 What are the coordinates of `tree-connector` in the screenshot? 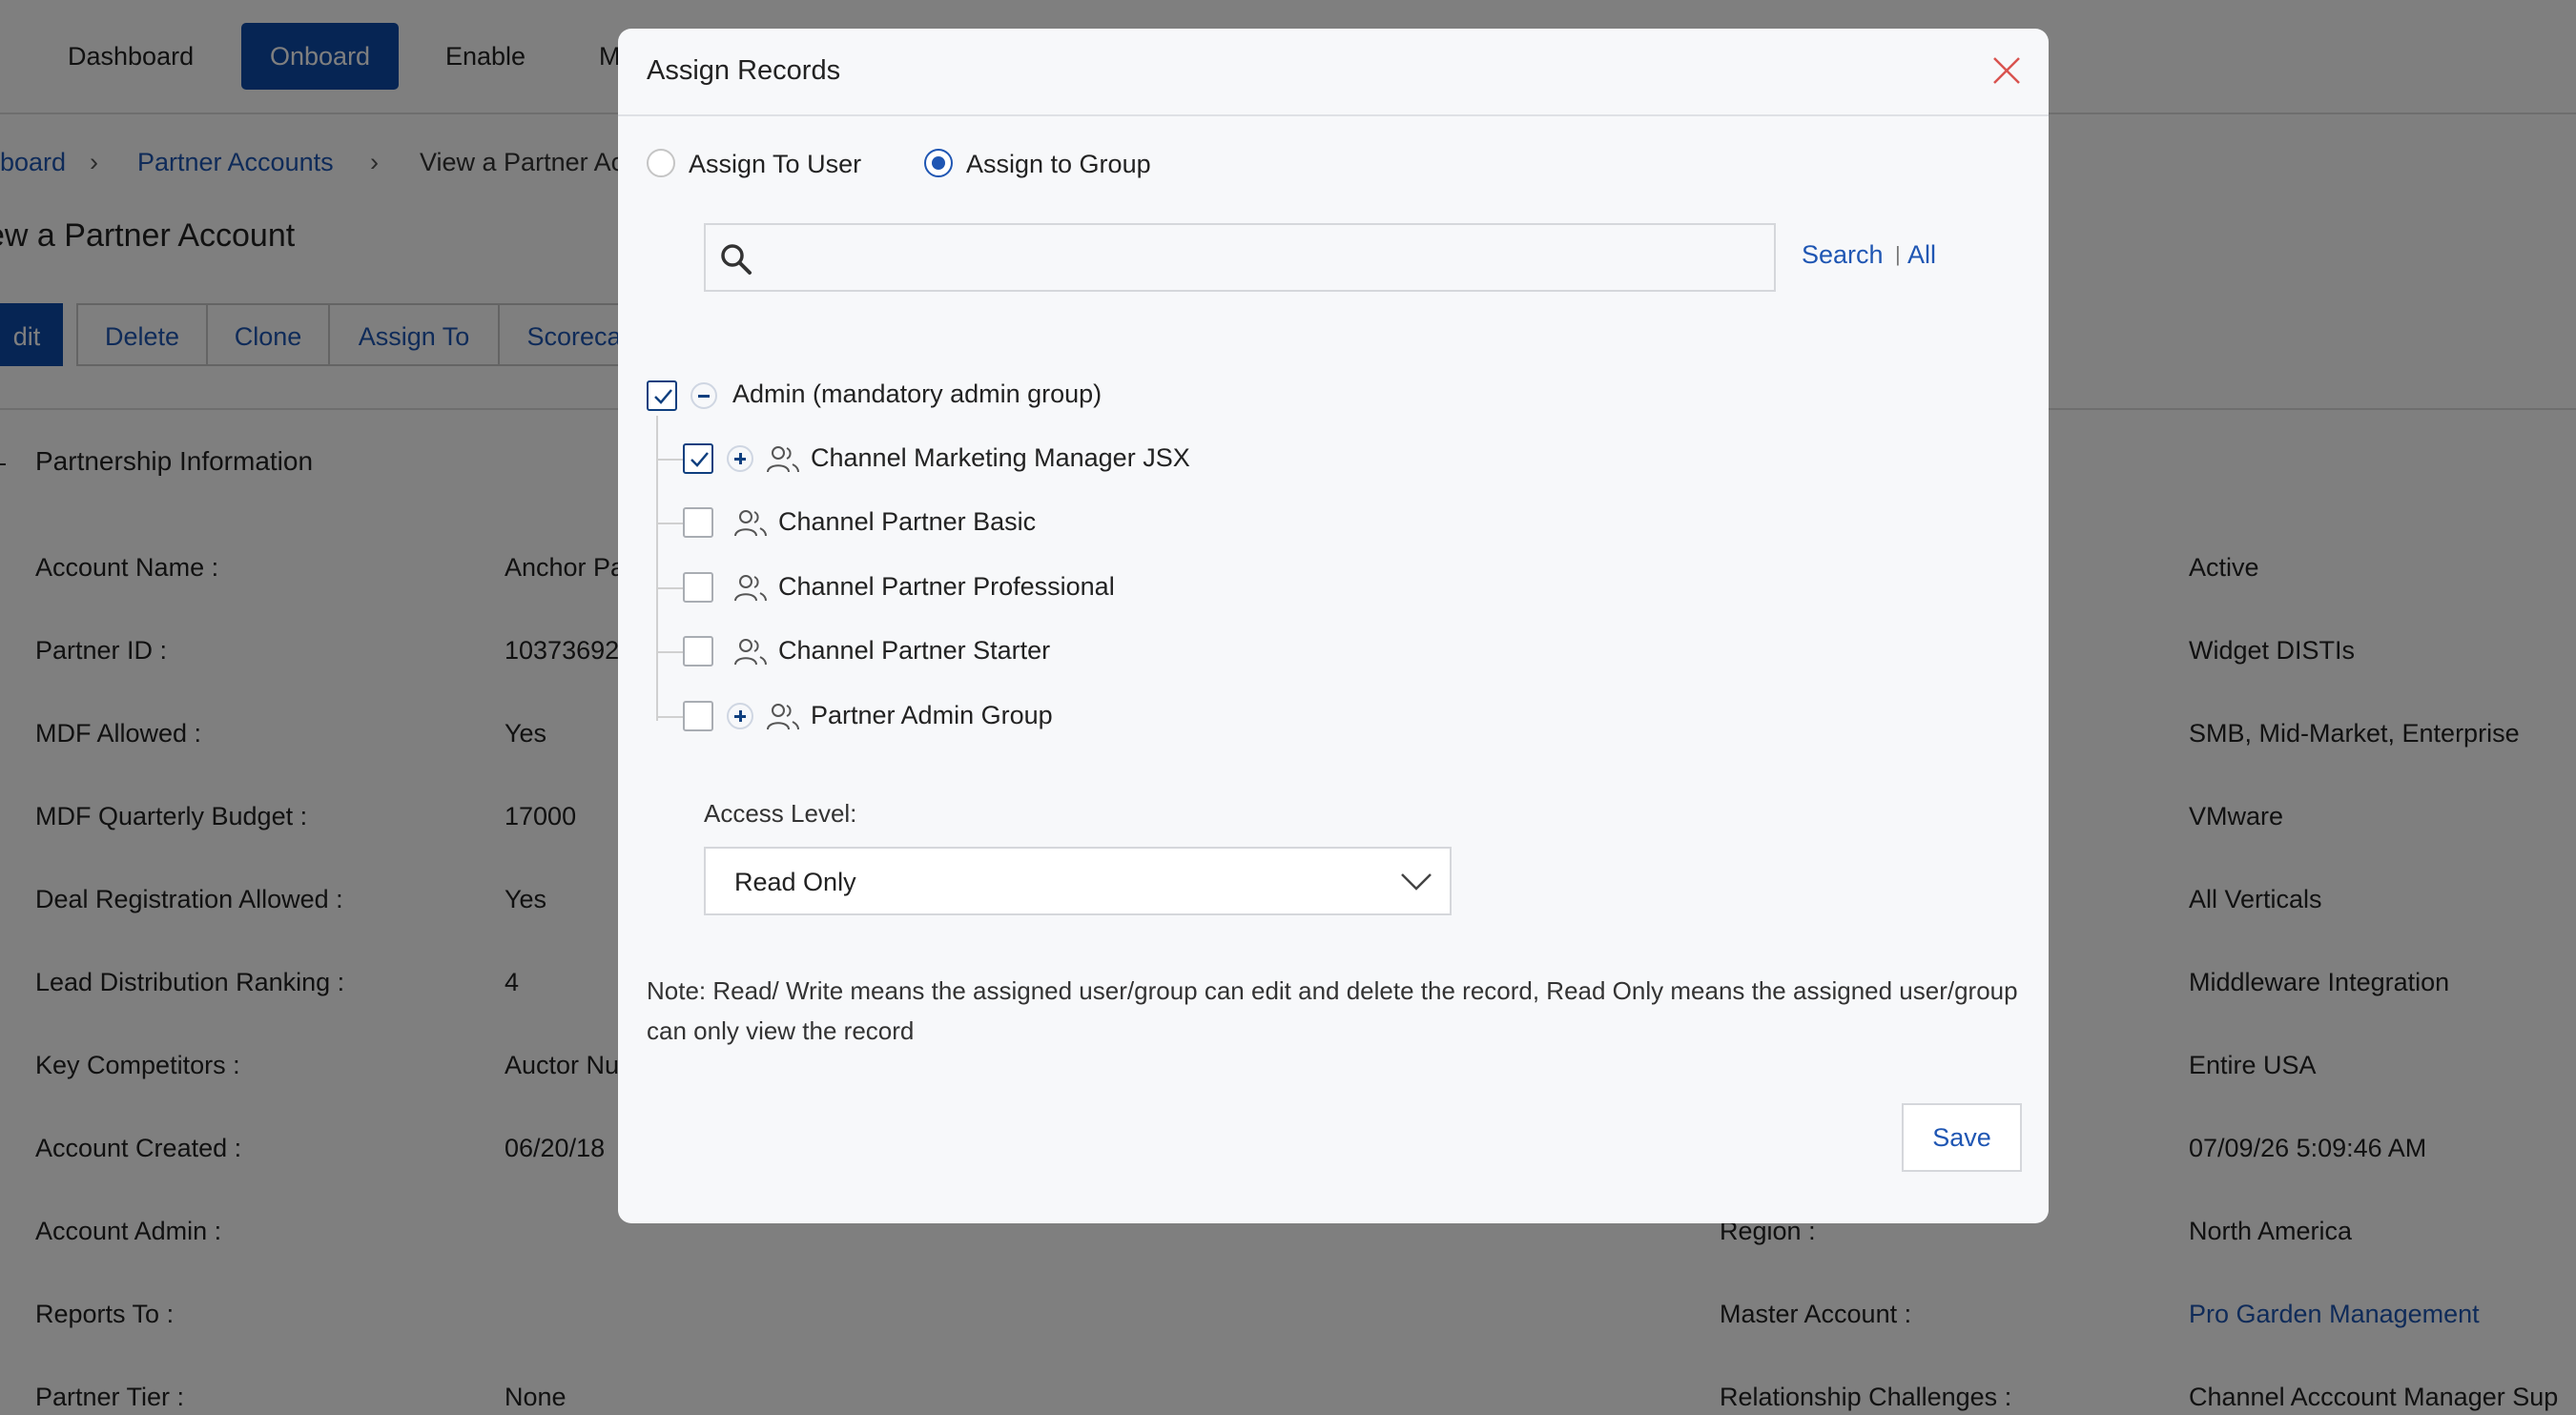 It's located at (657, 568).